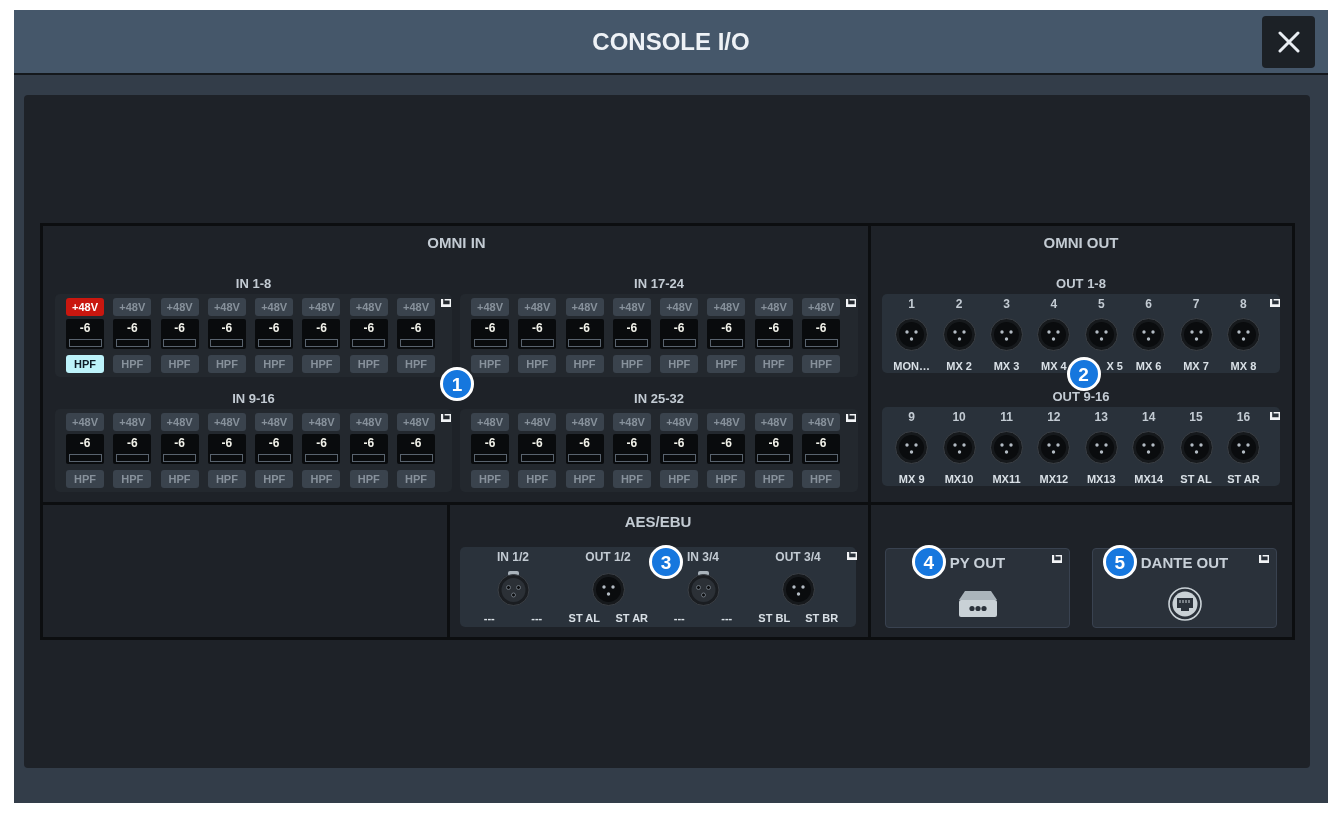 The height and width of the screenshot is (816, 1342). I want to click on channel-label: ST BR, so click(822, 618).